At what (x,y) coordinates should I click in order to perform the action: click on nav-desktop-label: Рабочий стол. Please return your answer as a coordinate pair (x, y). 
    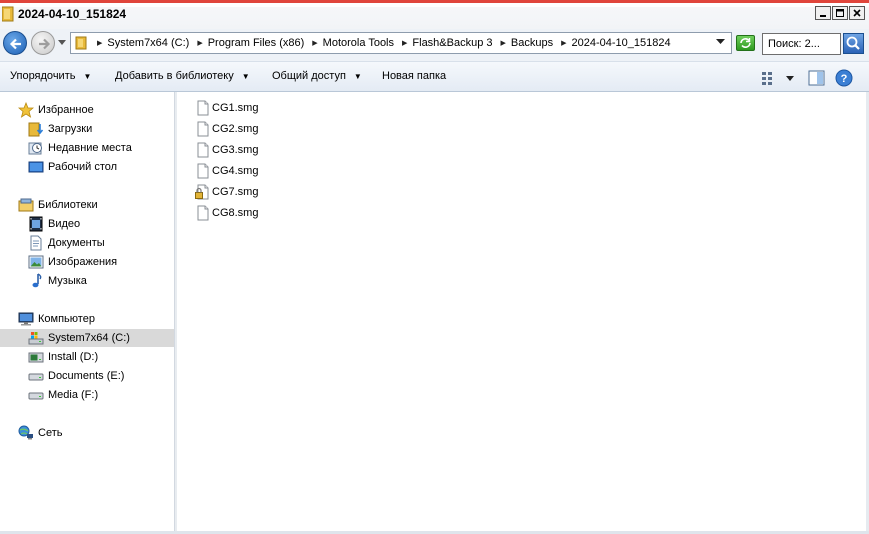
    Looking at the image, I should click on (83, 167).